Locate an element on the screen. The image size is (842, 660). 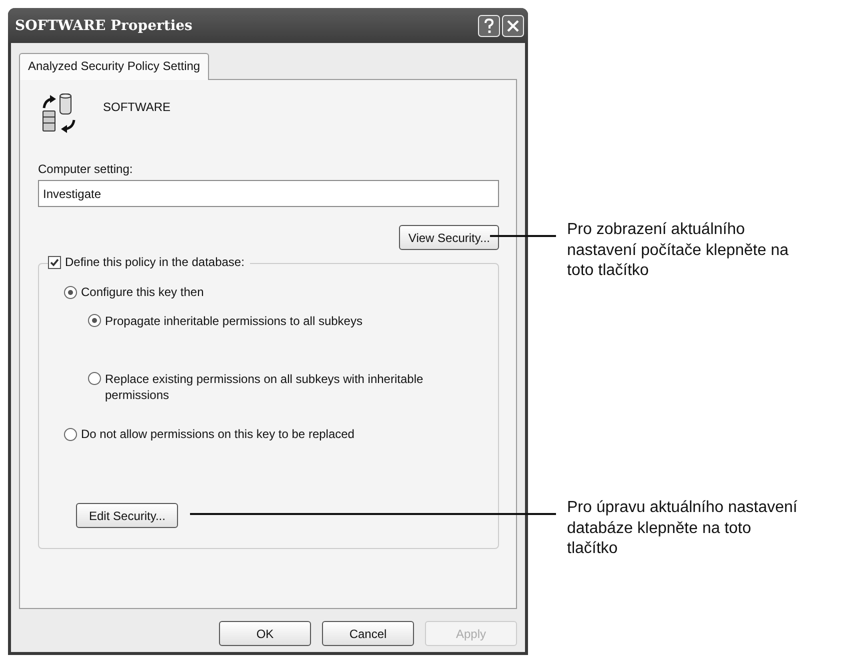
dialog-button: Cancel is located at coordinates (368, 633).